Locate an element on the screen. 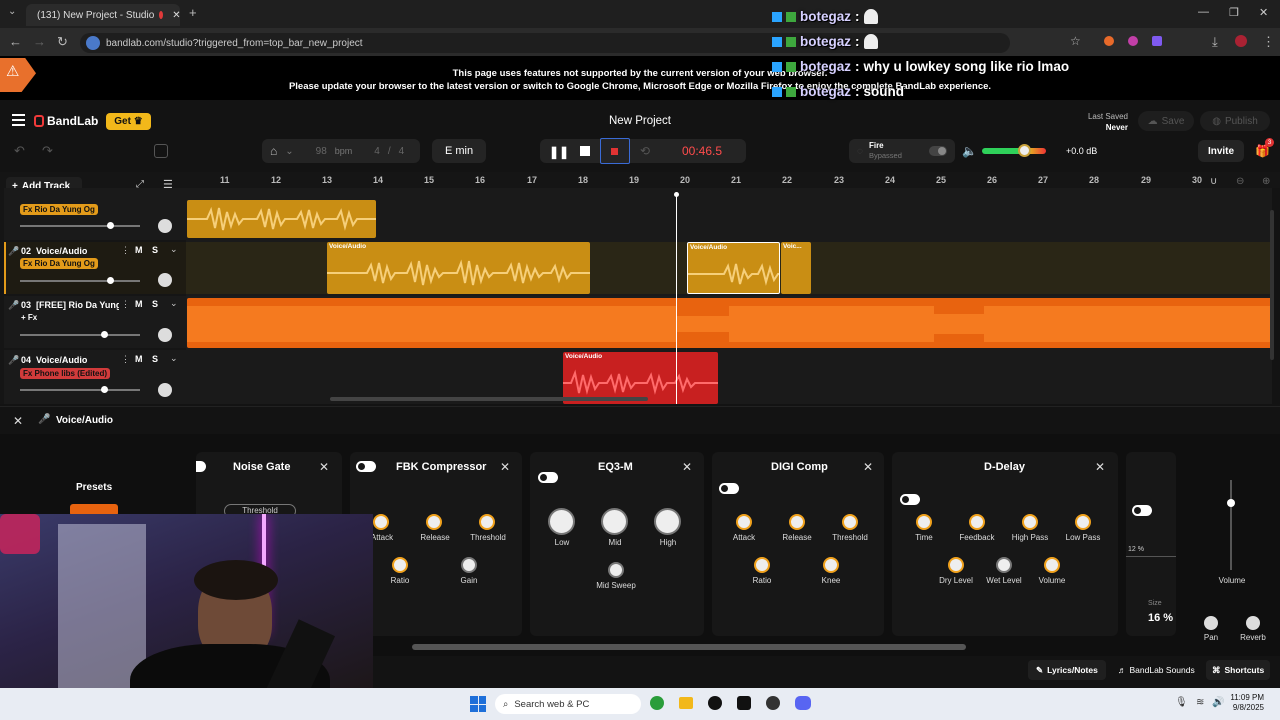  bandlab-logo: BandLab is located at coordinates (66, 121).